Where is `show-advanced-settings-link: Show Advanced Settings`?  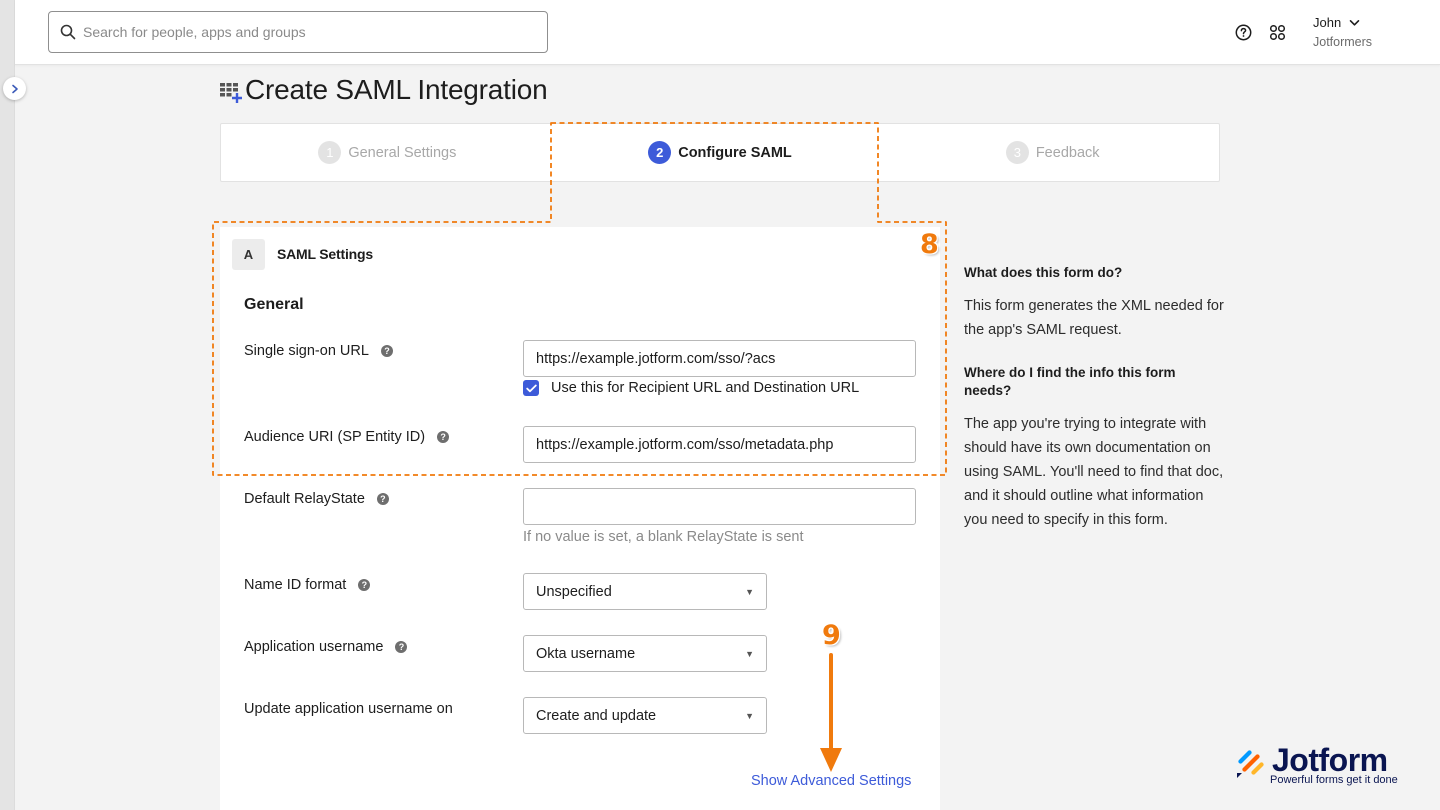
show-advanced-settings-link: Show Advanced Settings is located at coordinates (831, 781).